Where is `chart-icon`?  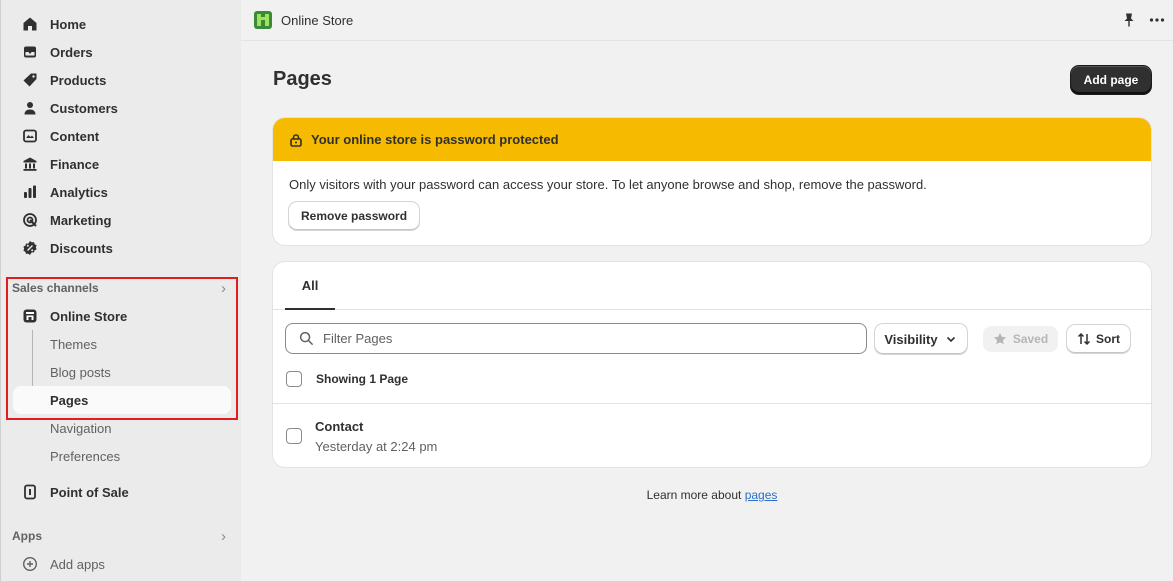
chart-icon is located at coordinates (30, 192).